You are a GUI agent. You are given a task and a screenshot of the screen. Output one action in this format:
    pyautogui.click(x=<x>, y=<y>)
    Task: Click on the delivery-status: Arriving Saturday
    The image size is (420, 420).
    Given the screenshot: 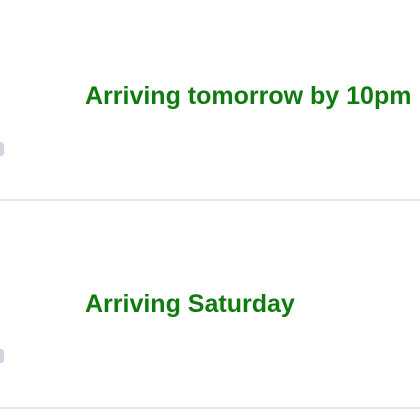 What is the action you would take?
    pyautogui.click(x=190, y=304)
    